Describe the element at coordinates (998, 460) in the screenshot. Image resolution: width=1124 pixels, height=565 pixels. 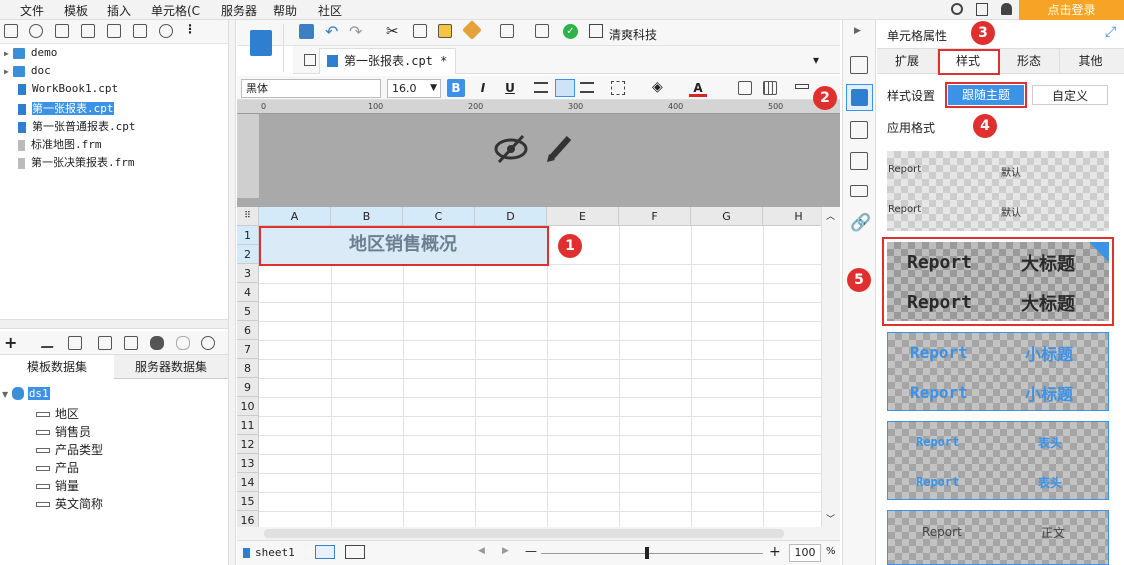
I see `style-thumbnail-header: Report 表头 Report 表头` at that location.